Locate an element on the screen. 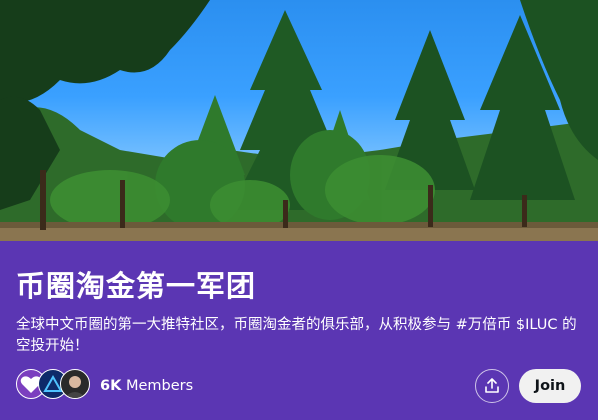  share-upload-icon is located at coordinates (492, 385).